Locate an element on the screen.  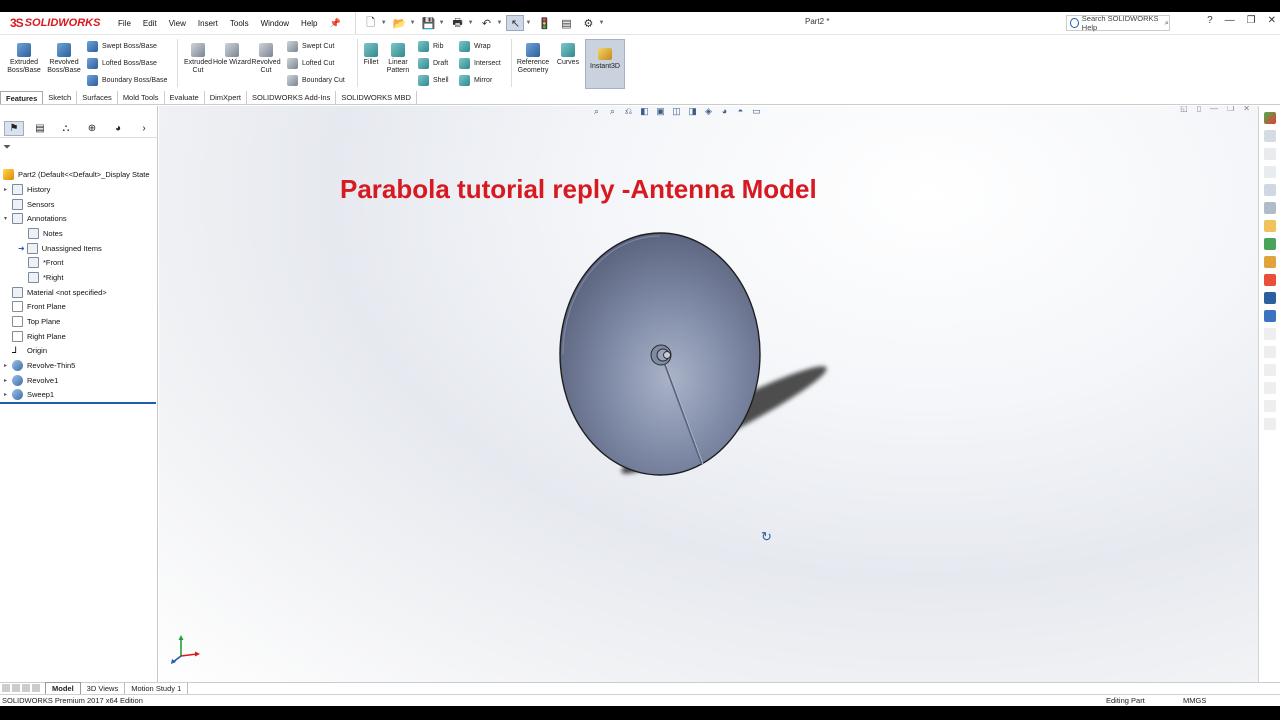
boundary-boss-button: Boundary Boss/Base is located at coordinates (127, 80).